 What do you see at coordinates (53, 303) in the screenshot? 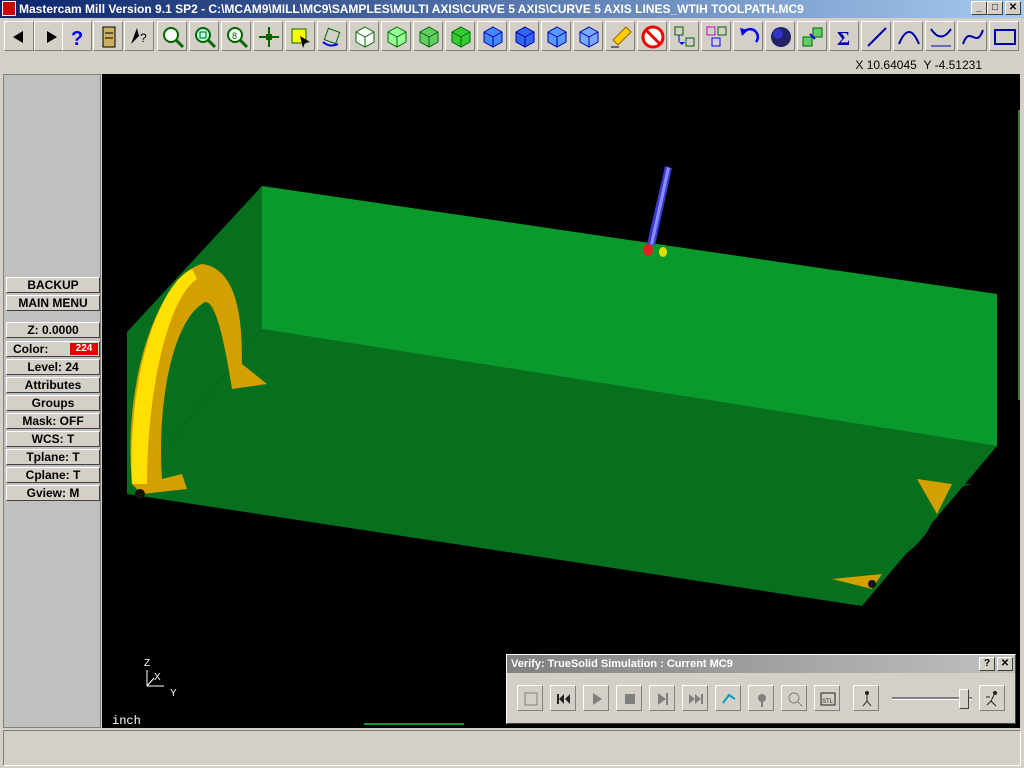
I see `main-menu-button: MAIN MENU` at bounding box center [53, 303].